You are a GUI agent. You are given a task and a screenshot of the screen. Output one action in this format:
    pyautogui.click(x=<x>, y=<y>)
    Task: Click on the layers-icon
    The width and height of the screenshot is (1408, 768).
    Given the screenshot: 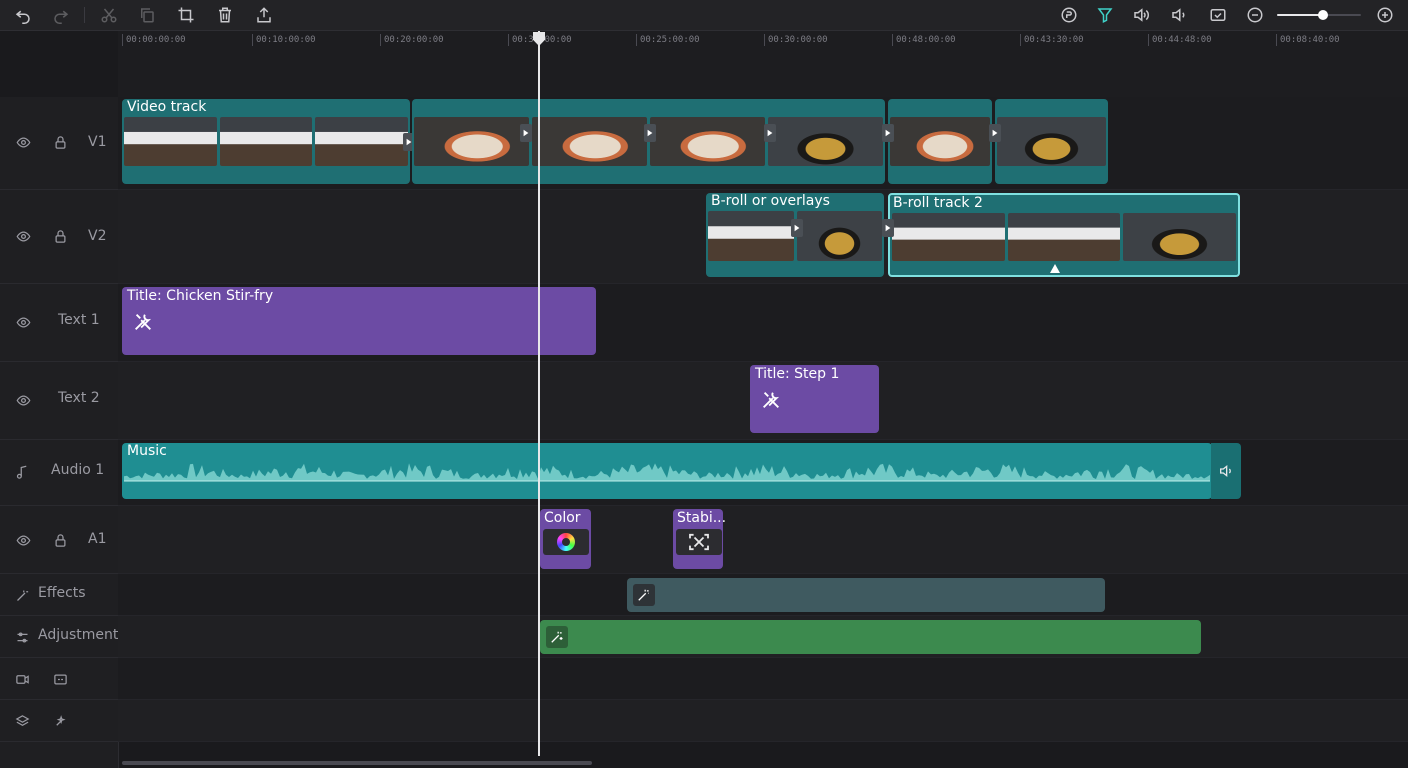 What is the action you would take?
    pyautogui.click(x=22, y=721)
    